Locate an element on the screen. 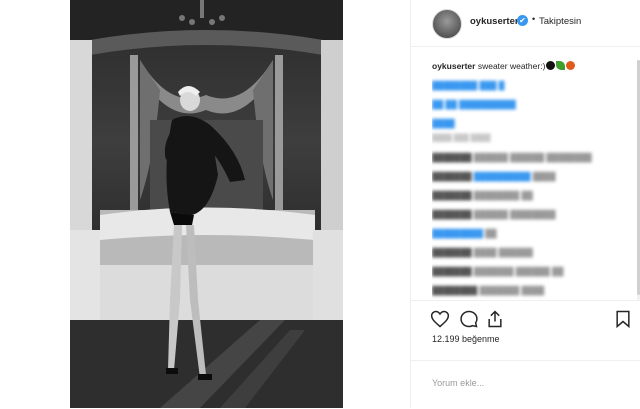  verified-badge-icon: ✔ is located at coordinates (522, 20).